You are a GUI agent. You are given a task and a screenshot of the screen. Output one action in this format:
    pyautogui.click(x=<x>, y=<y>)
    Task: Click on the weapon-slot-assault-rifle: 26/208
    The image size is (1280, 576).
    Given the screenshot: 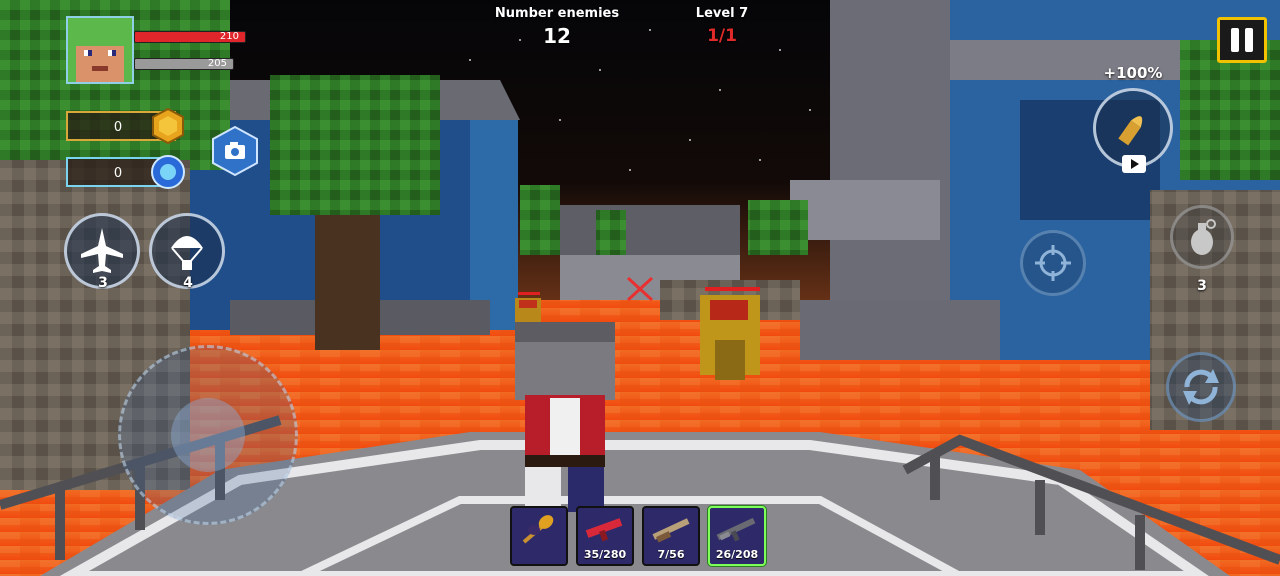 What is the action you would take?
    pyautogui.click(x=737, y=536)
    